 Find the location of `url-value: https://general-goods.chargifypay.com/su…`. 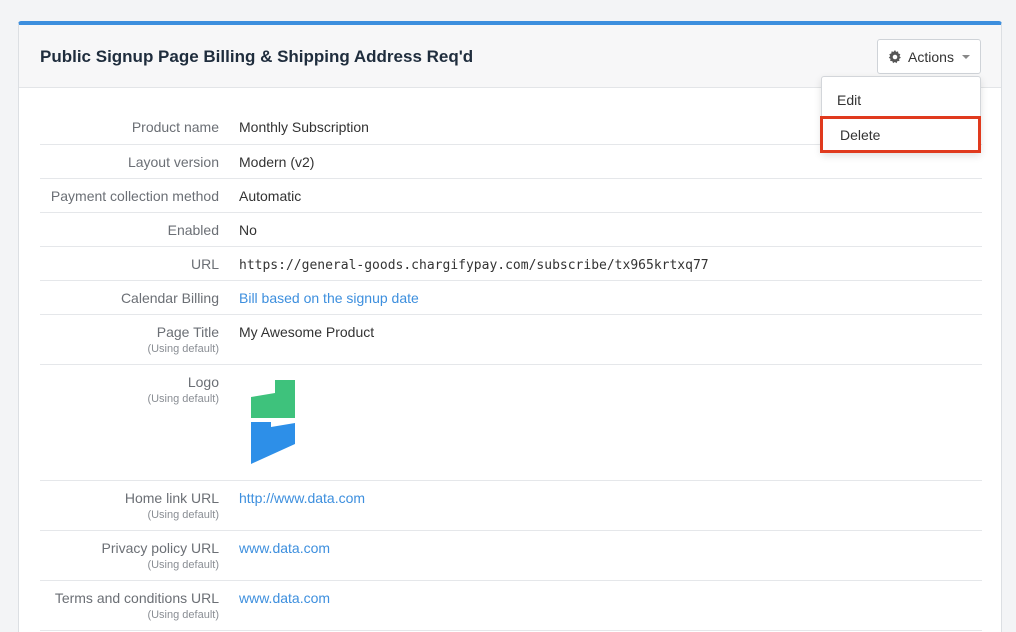

url-value: https://general-goods.chargifypay.com/su… is located at coordinates (474, 265).